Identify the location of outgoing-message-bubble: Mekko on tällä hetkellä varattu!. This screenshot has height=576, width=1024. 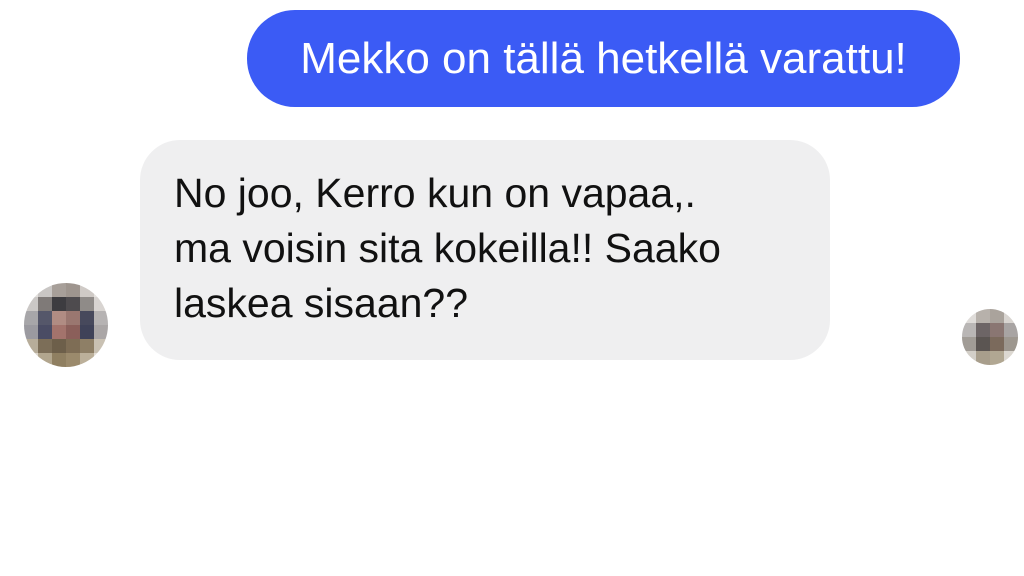
(603, 58).